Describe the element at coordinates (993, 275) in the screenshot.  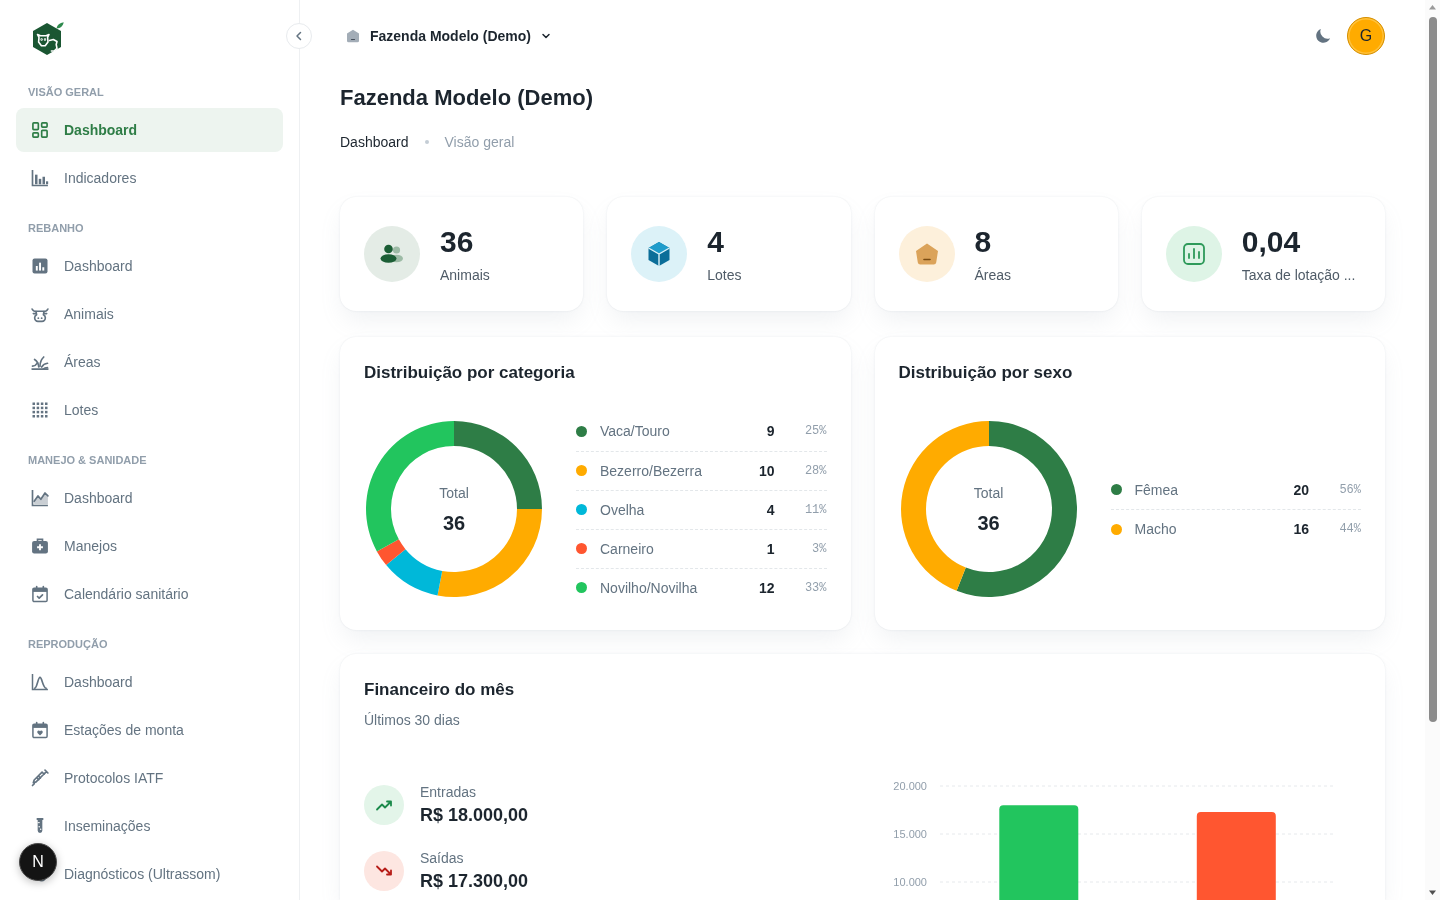
I see `stat-label: Áreas` at that location.